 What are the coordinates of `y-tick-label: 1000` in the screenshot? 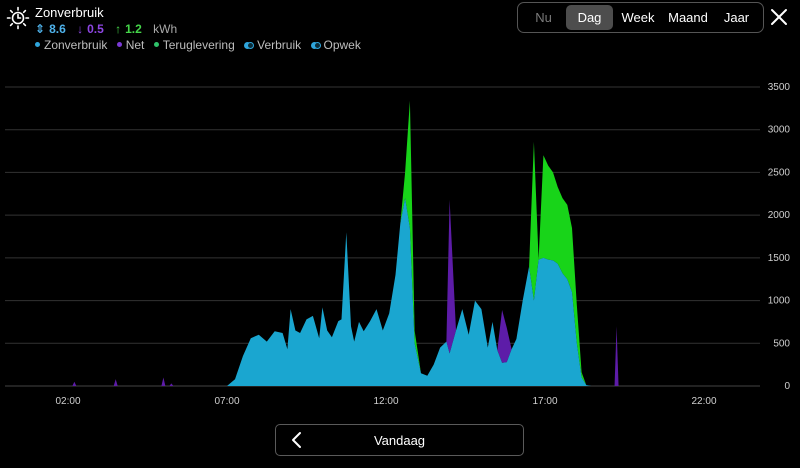 It's located at (779, 301).